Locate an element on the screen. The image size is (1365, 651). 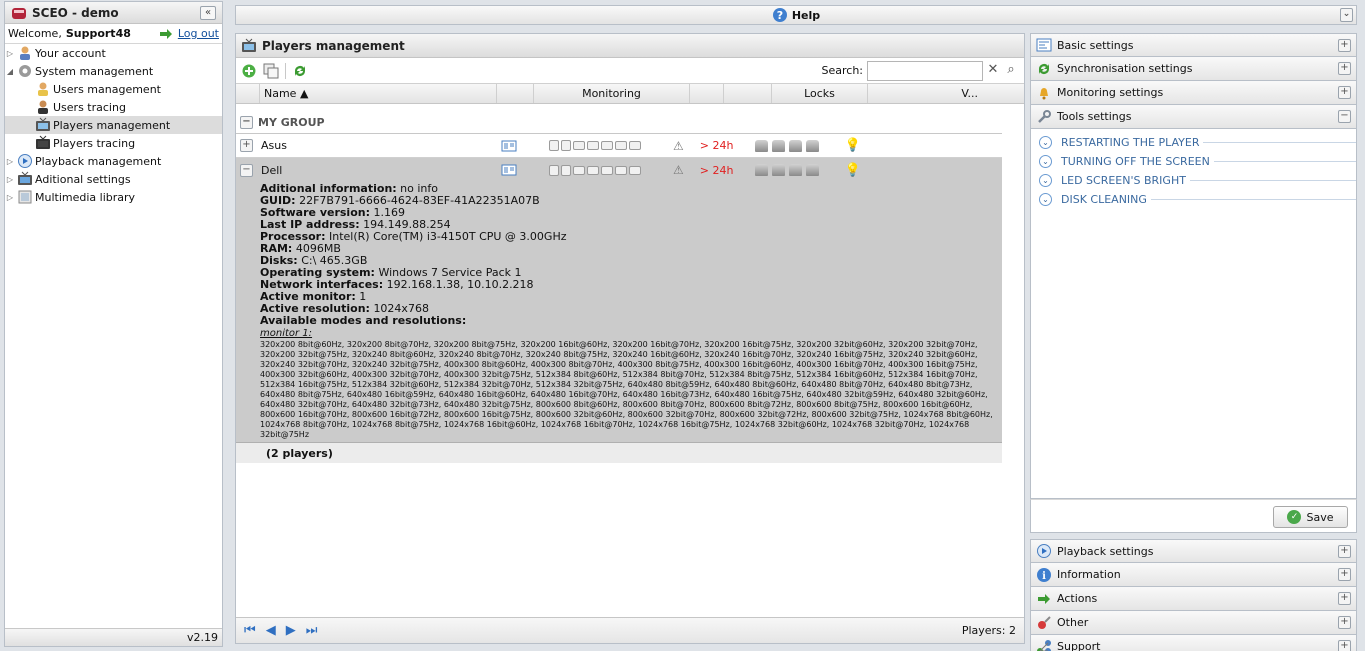
tool-item-restart: ⌄ RESTARTING THE PLAYER is located at coordinates (1193, 142).